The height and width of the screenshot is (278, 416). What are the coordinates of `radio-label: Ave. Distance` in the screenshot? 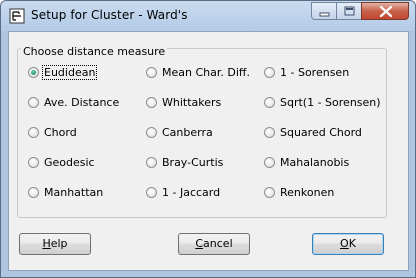 It's located at (82, 102).